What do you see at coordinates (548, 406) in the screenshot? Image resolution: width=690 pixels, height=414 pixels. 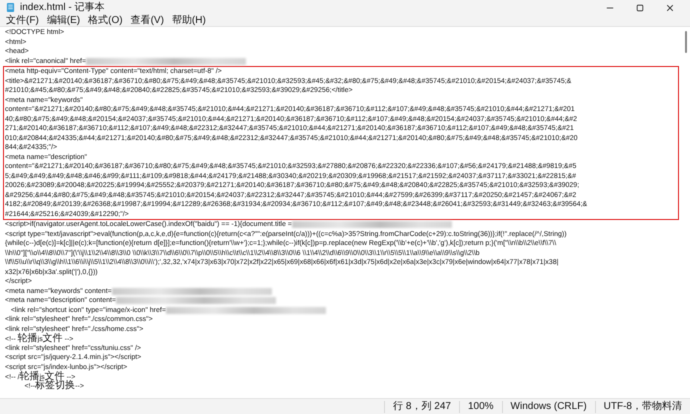 I see `status-text: Windows (CRLF)` at bounding box center [548, 406].